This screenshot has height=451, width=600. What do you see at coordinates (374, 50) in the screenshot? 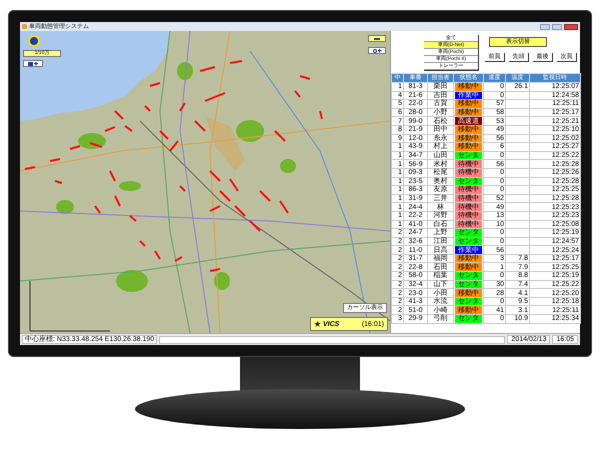
I see `search-icon` at bounding box center [374, 50].